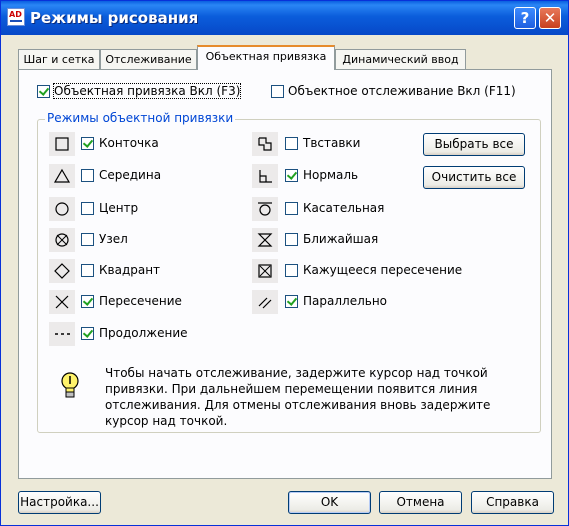  Describe the element at coordinates (118, 208) in the screenshot. I see `center-label: Центр` at that location.